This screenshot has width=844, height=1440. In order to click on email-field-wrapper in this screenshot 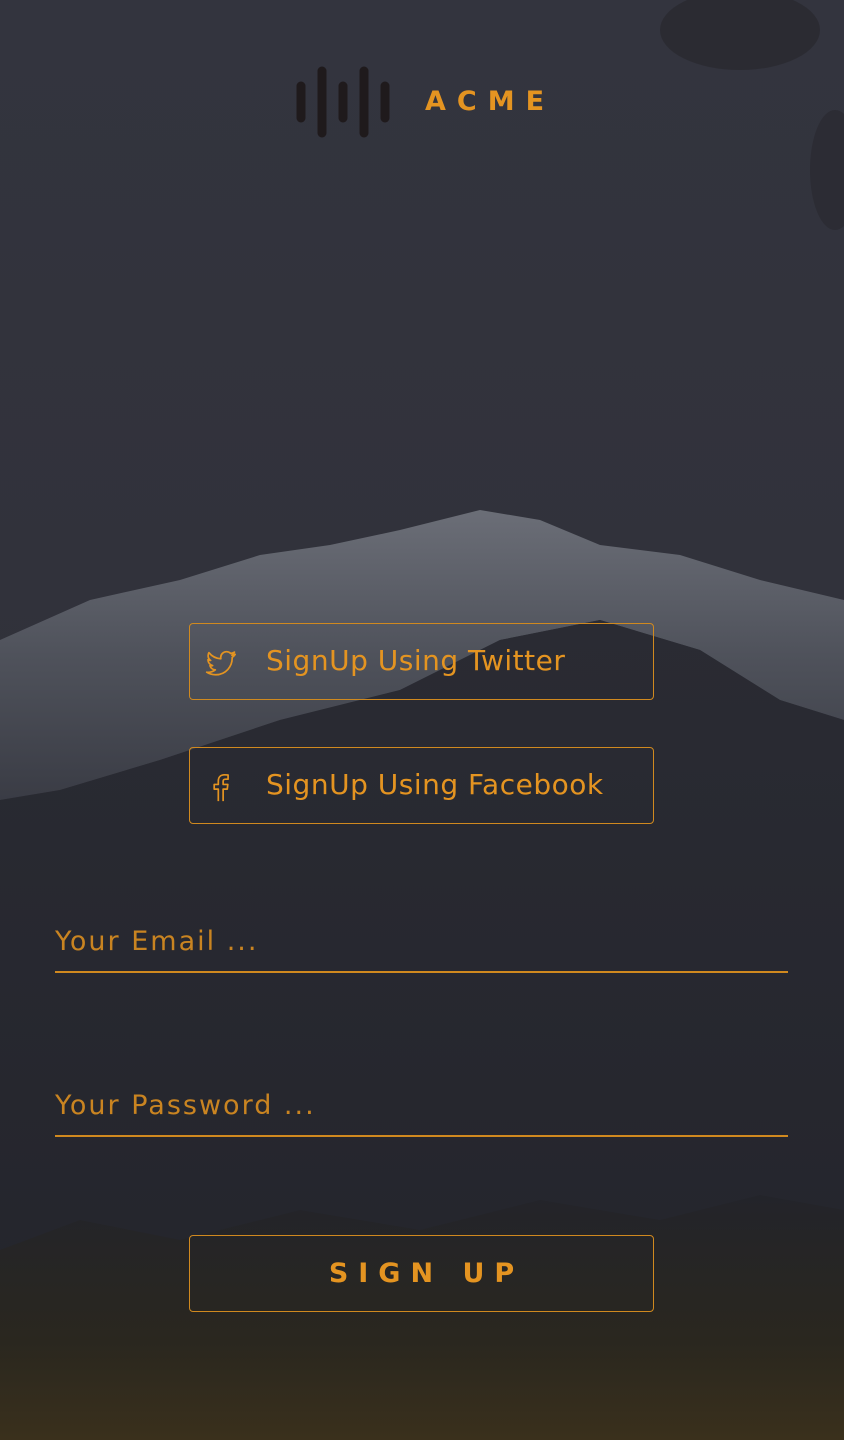, I will do `click(421, 947)`.